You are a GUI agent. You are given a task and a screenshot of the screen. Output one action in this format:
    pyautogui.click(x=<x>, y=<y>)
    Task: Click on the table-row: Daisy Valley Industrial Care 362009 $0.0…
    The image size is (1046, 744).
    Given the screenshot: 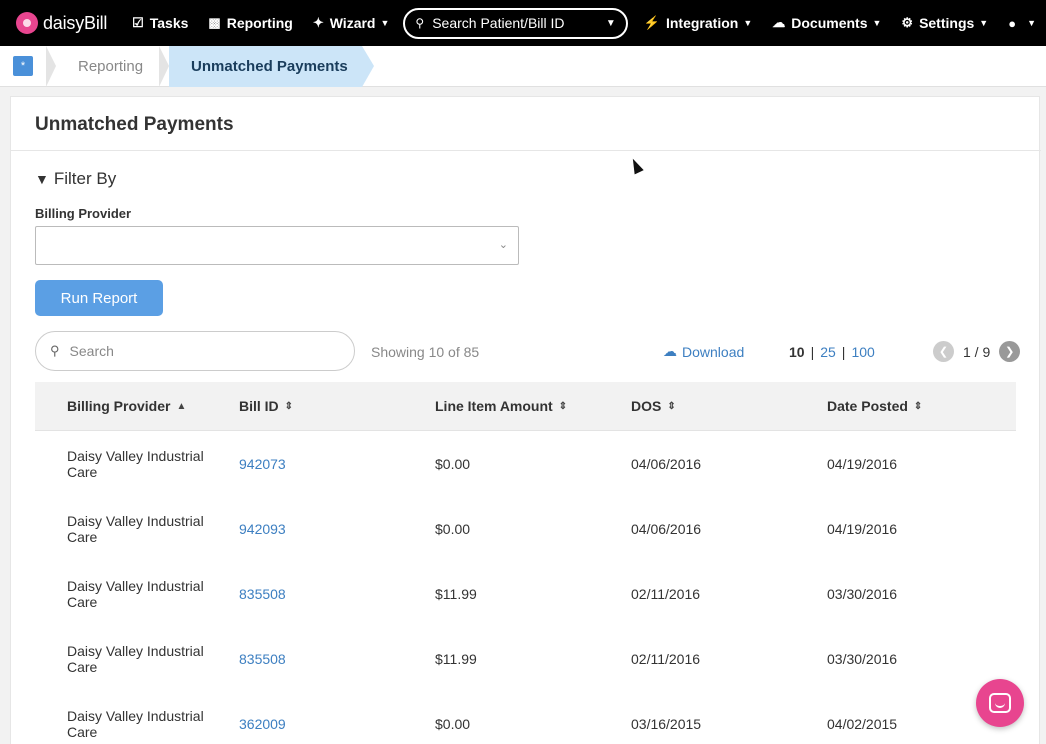 What is the action you would take?
    pyautogui.click(x=525, y=717)
    